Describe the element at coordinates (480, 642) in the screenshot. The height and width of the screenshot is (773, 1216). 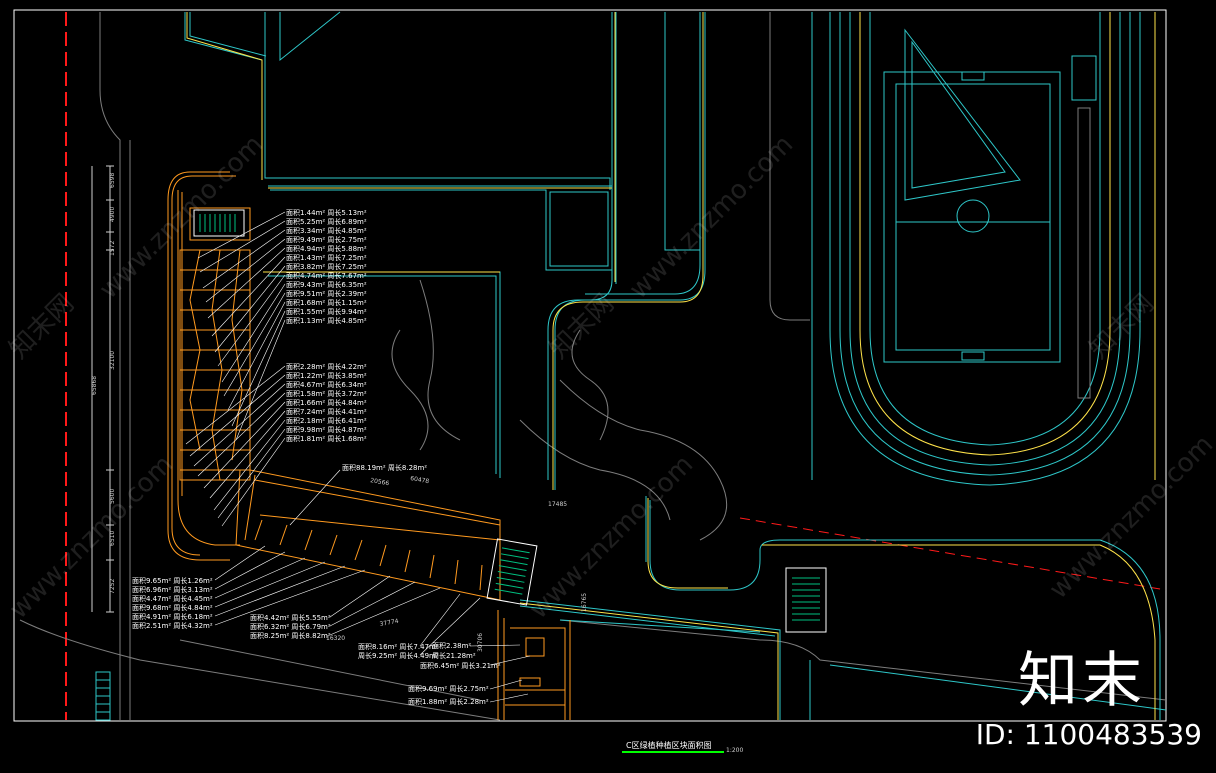
I see `dim-mid-6: 30706` at that location.